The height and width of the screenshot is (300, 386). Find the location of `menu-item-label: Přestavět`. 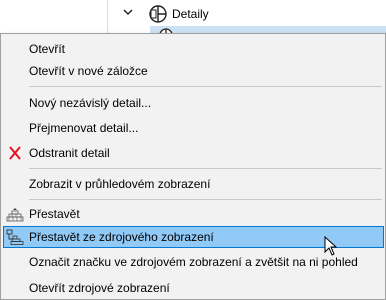

menu-item-label: Přestavět is located at coordinates (54, 214).